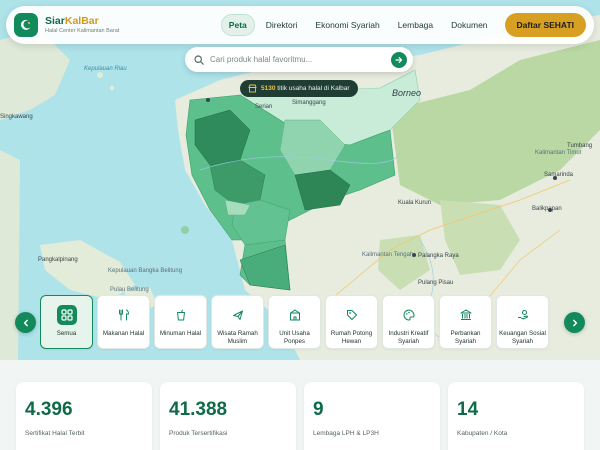  I want to click on nav-item-dokumen: Dokumen, so click(469, 25).